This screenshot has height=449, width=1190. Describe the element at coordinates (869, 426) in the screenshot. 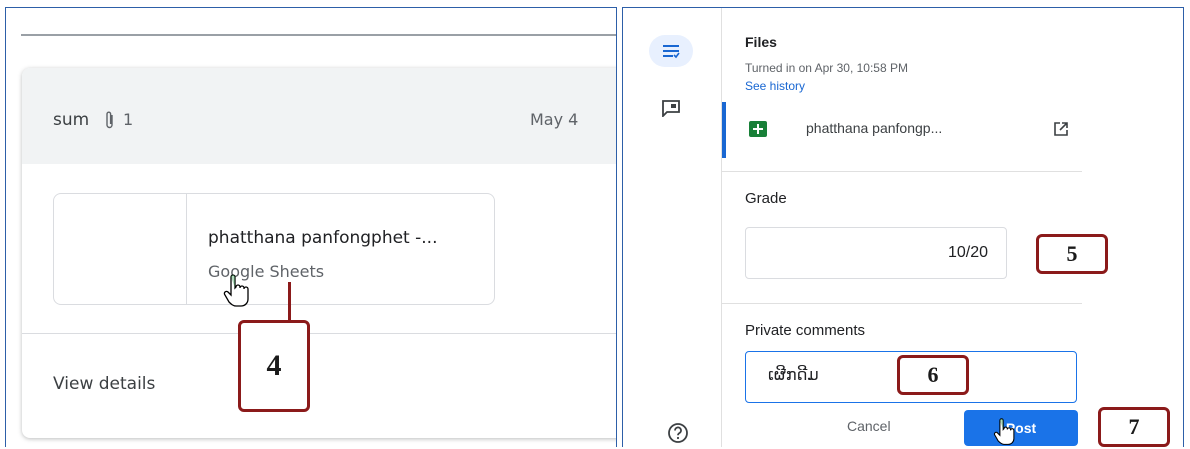

I see `cancel-button: Cancel` at that location.